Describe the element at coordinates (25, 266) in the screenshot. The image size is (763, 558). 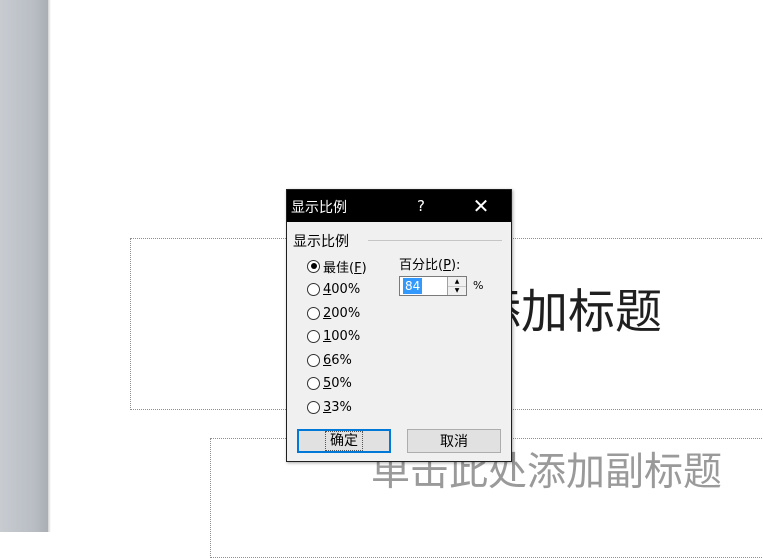
I see `thumbnail-pane` at that location.